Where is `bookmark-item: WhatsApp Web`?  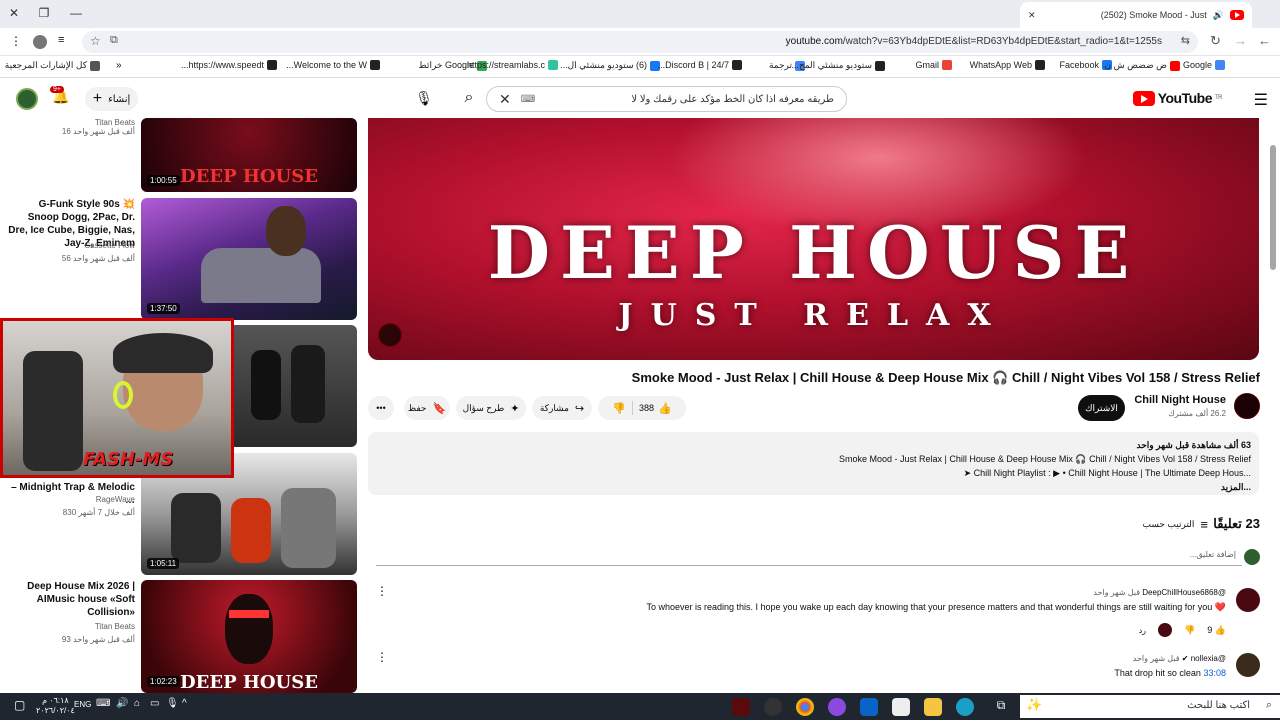 bookmark-item: WhatsApp Web is located at coordinates (1007, 65).